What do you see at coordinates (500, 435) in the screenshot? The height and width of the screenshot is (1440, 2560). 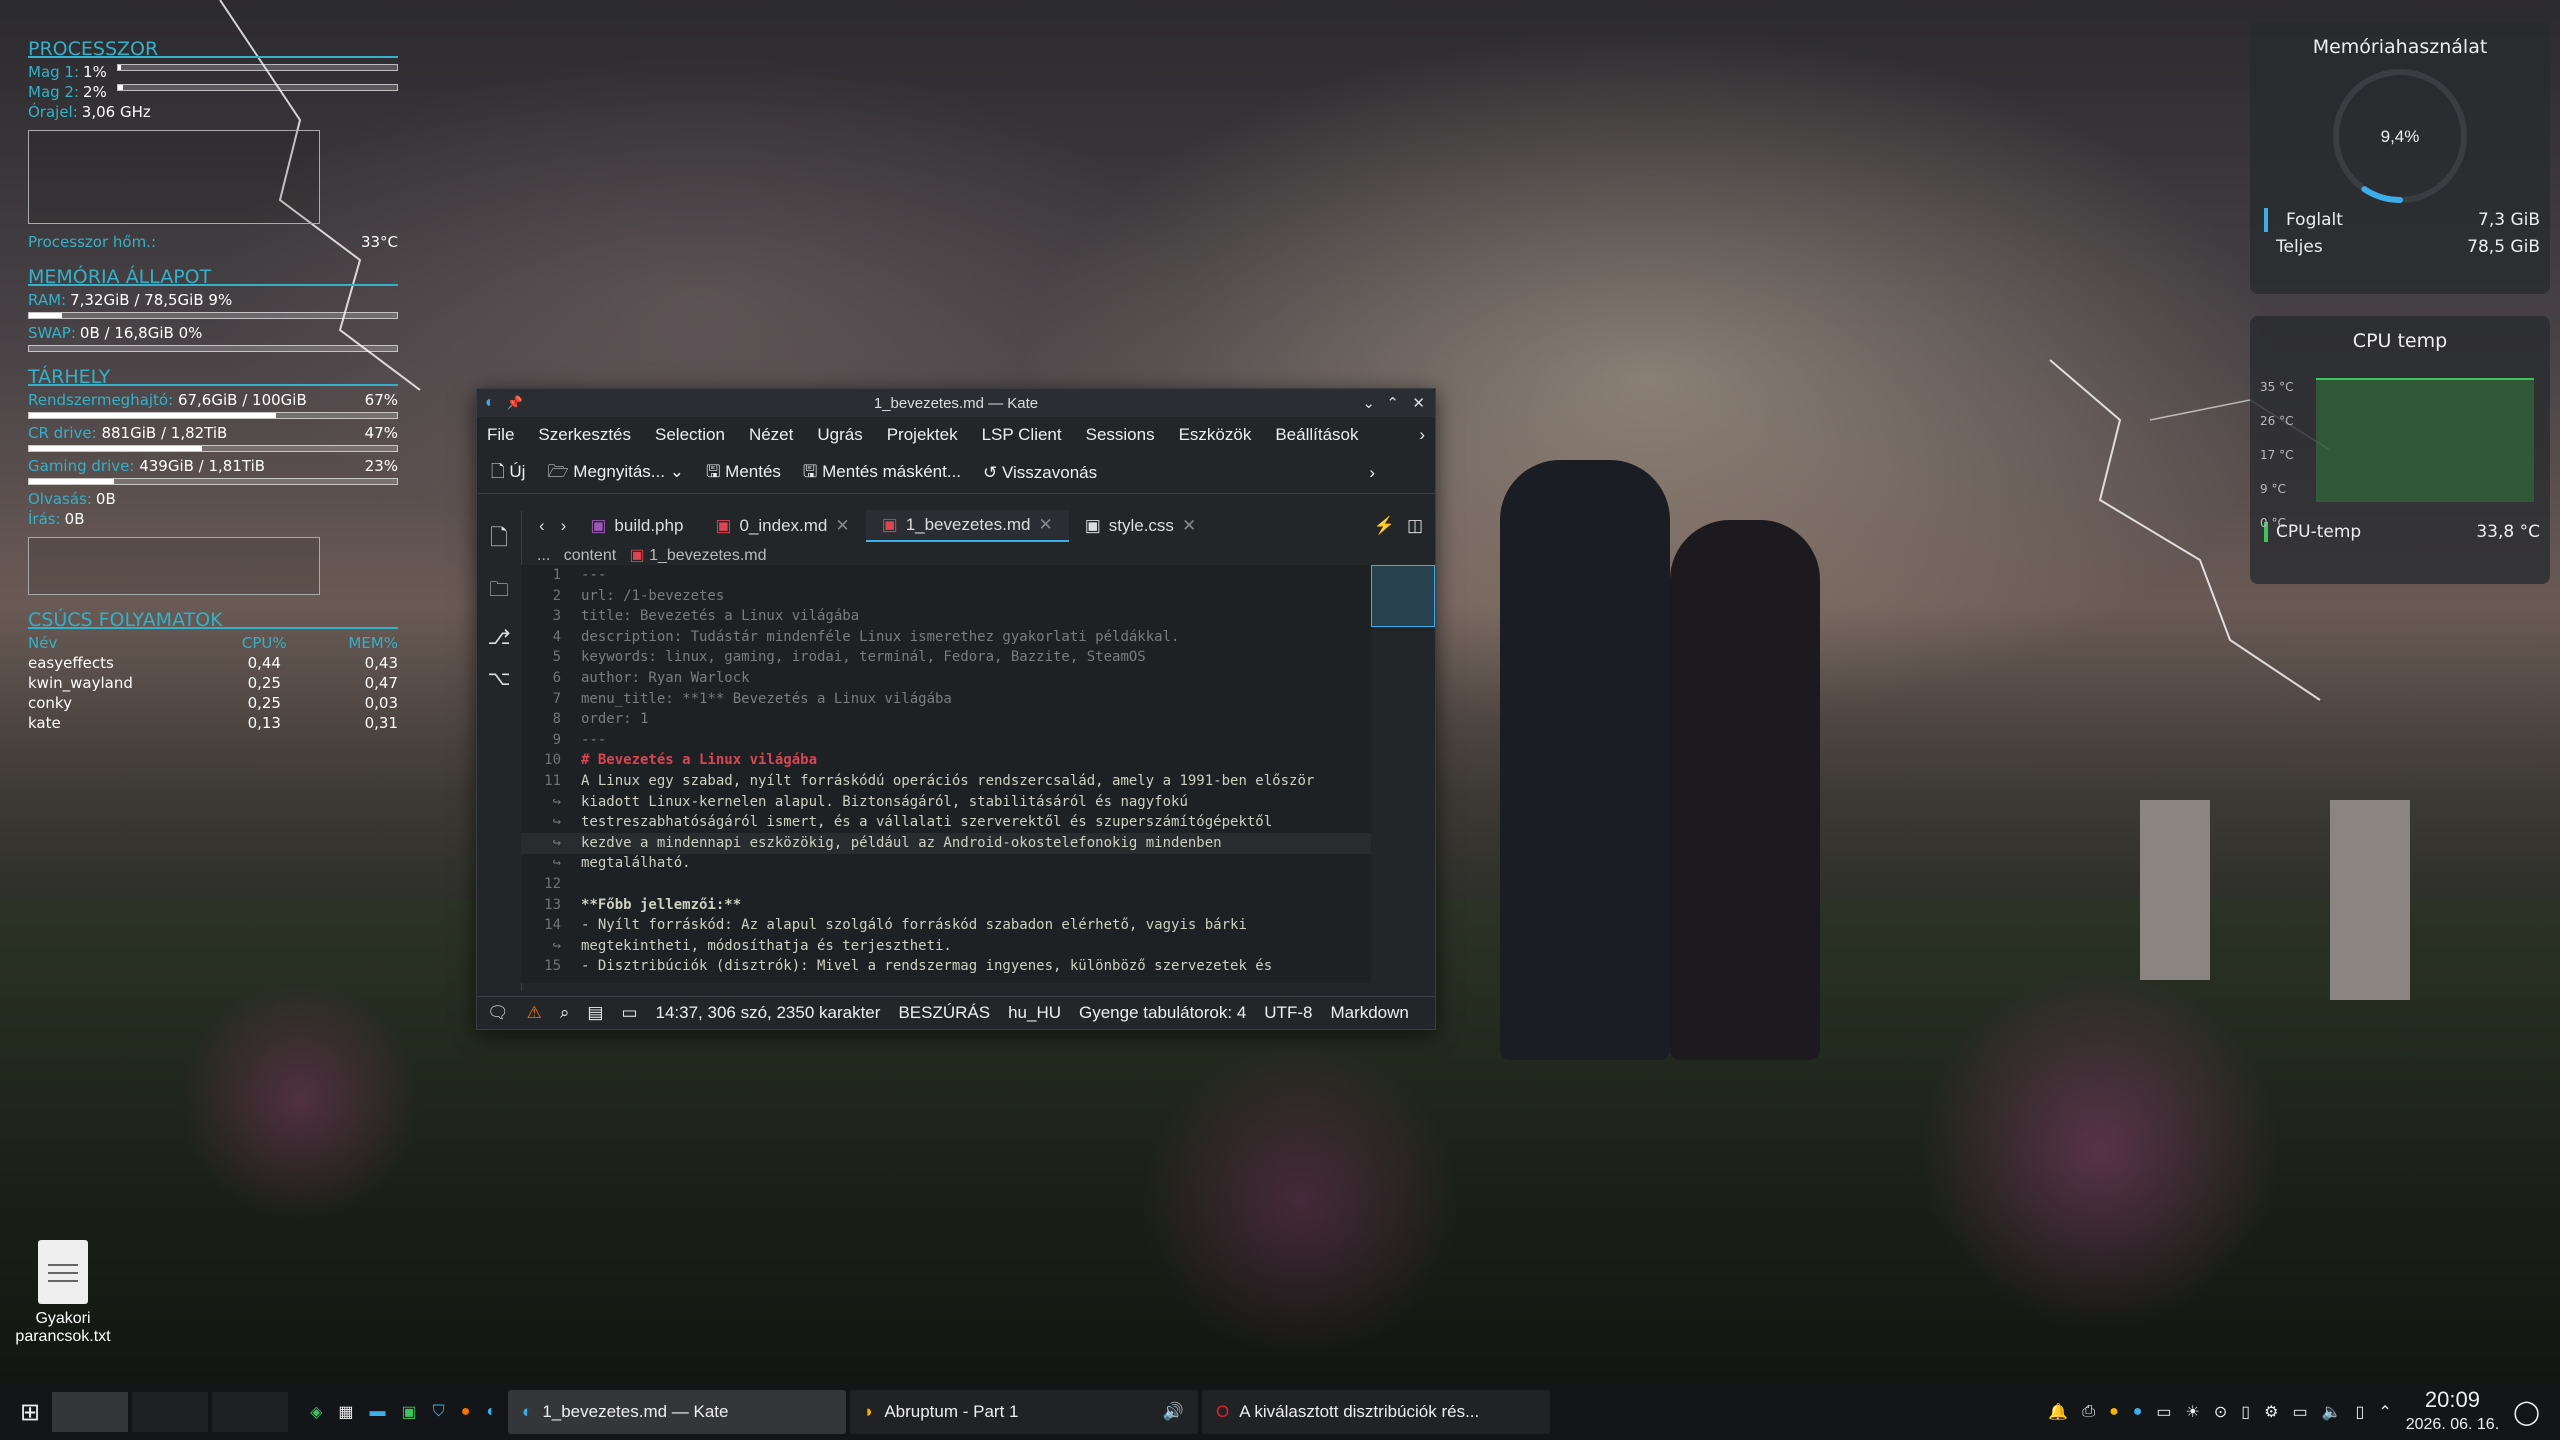 I see `menu-file: File` at bounding box center [500, 435].